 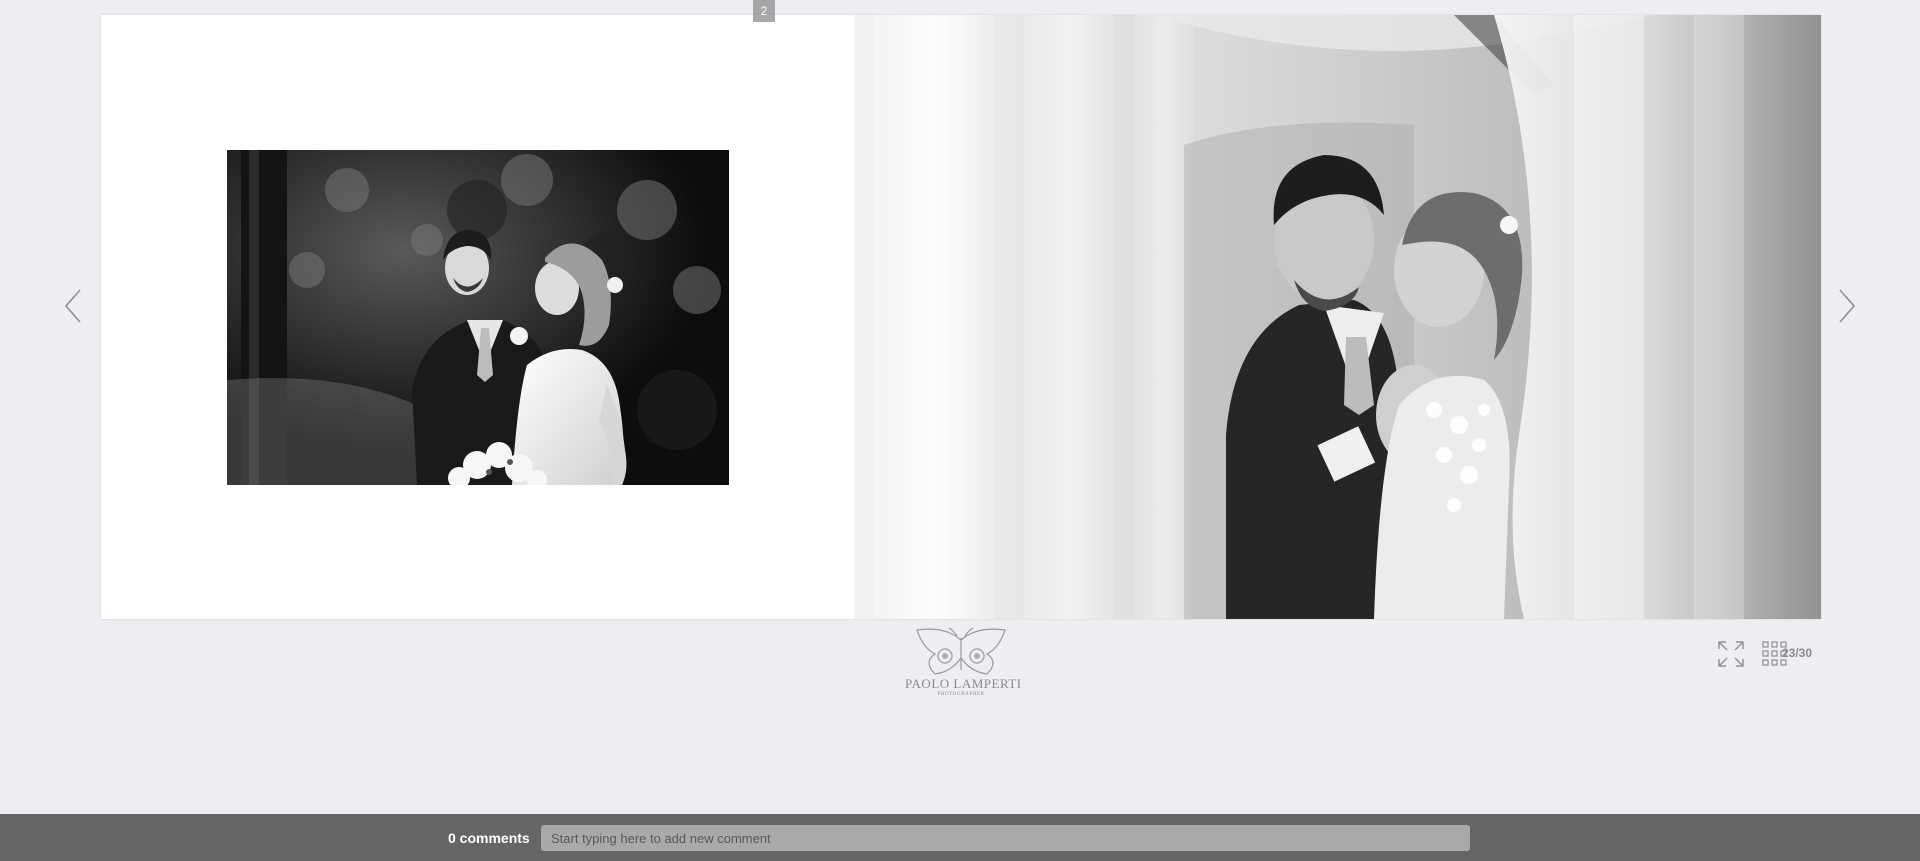 What do you see at coordinates (489, 838) in the screenshot?
I see `comment-count: 0 comments` at bounding box center [489, 838].